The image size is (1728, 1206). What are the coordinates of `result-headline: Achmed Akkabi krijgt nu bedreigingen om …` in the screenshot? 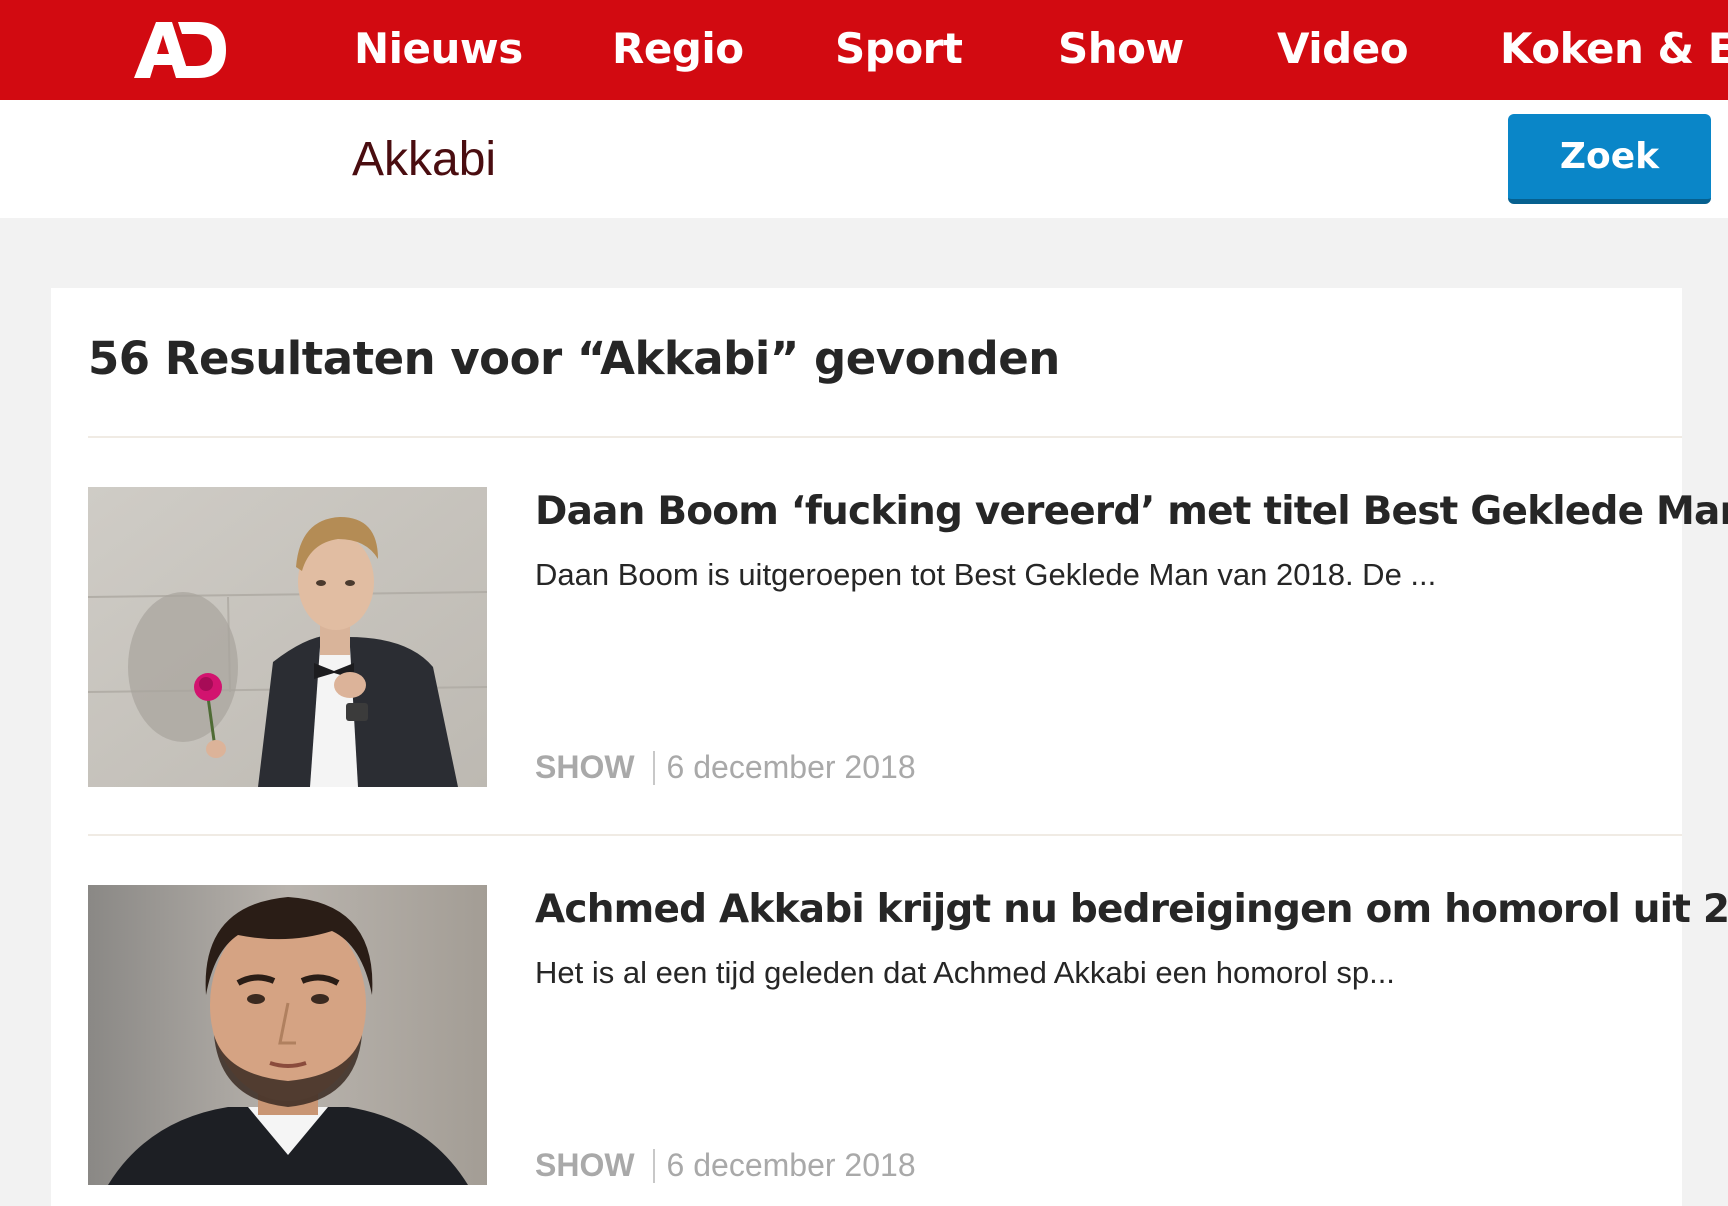 It's located at (1131, 910).